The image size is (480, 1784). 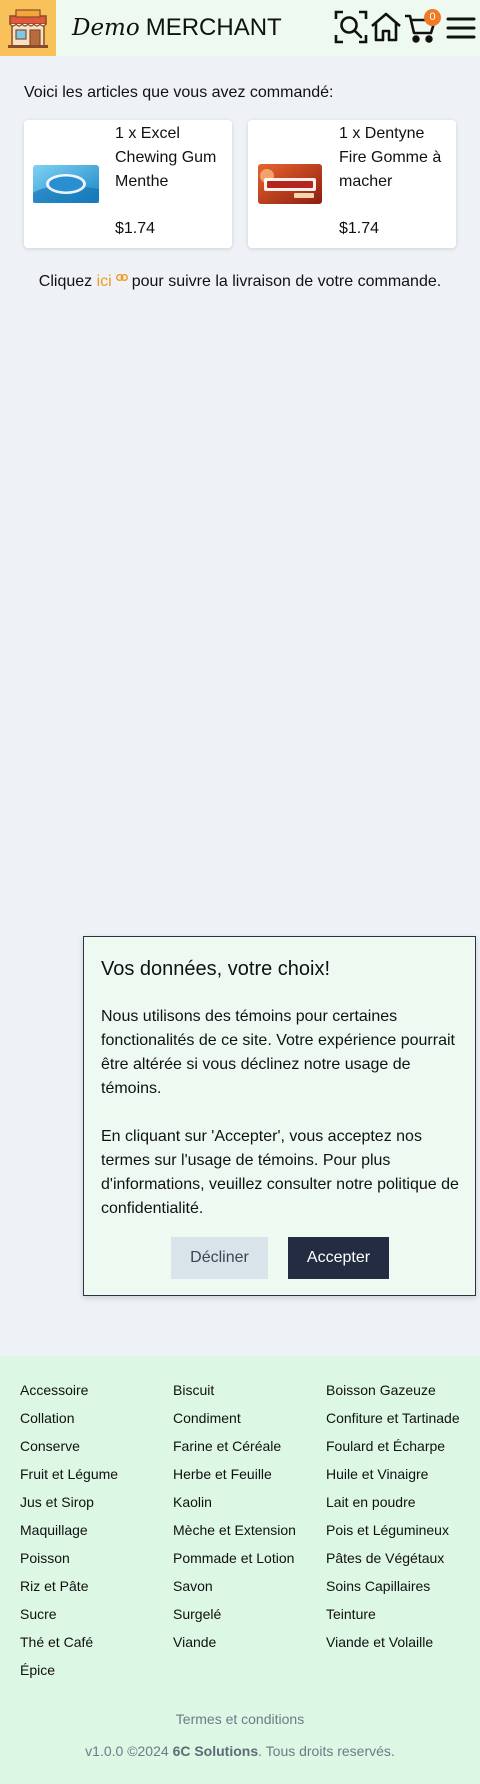 I want to click on footer-category-link: Biscuit, so click(x=193, y=1390).